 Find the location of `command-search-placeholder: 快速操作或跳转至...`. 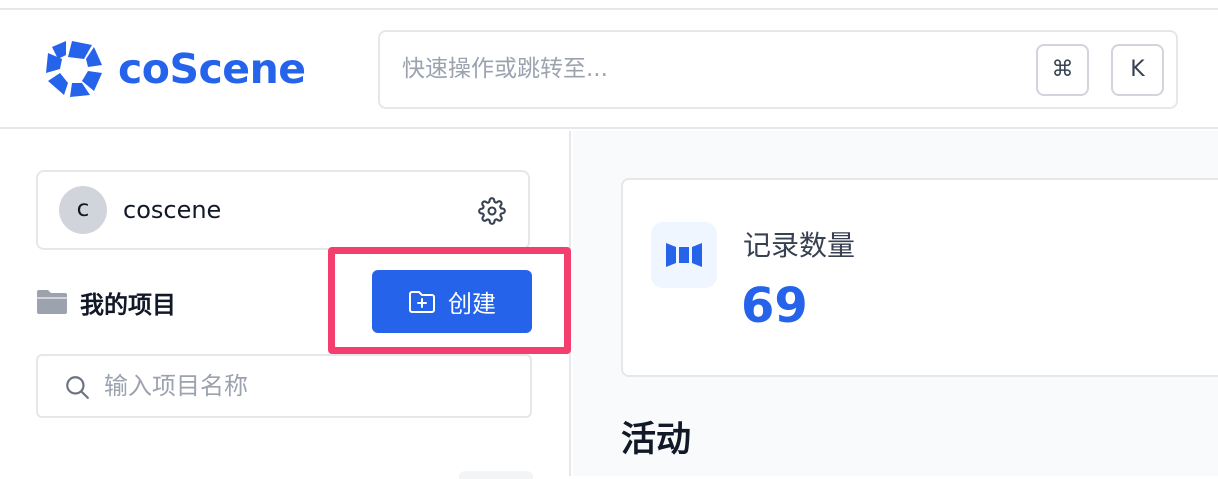

command-search-placeholder: 快速操作或跳转至... is located at coordinates (505, 69).